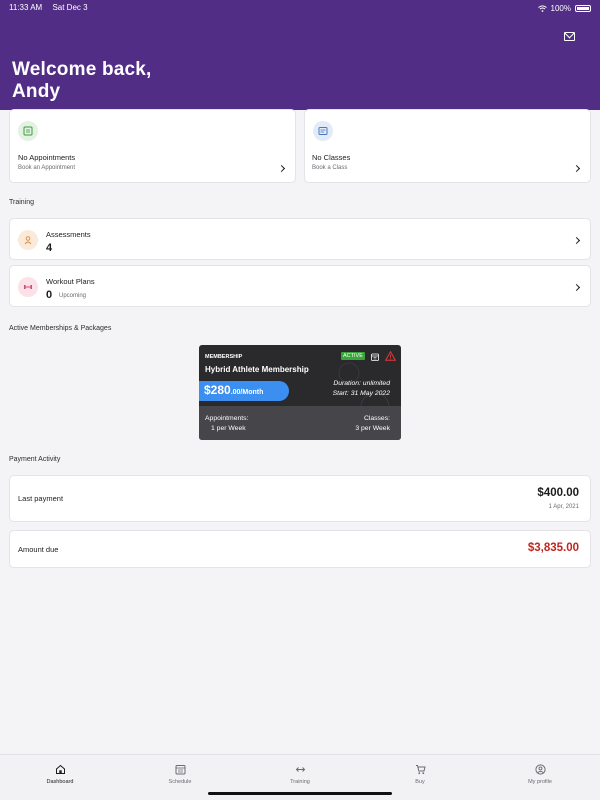 The image size is (600, 800). What do you see at coordinates (300, 286) in the screenshot?
I see `workout-plans-row: Workout Plans 0 Upcoming` at bounding box center [300, 286].